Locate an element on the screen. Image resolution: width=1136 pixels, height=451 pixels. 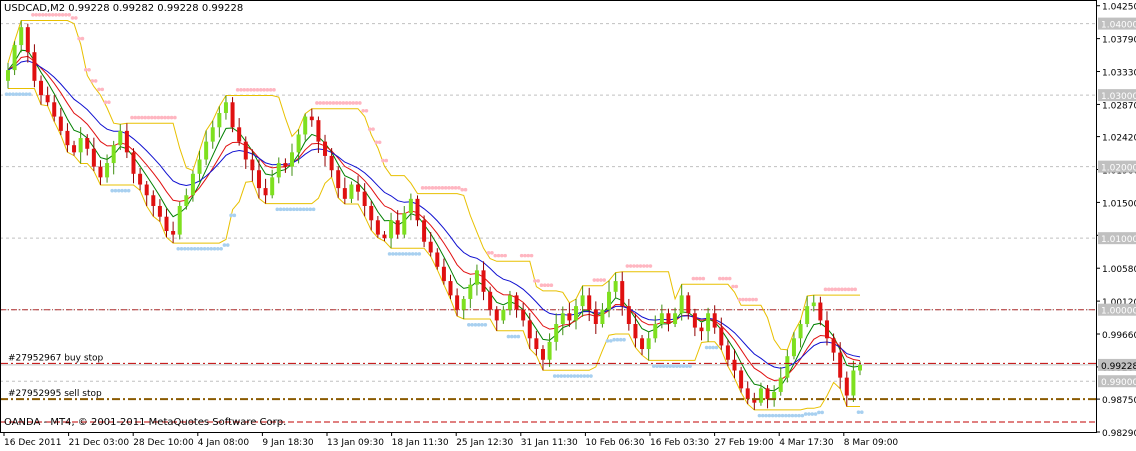
time-tick-label: 8 Mar 09:00 is located at coordinates (871, 443).